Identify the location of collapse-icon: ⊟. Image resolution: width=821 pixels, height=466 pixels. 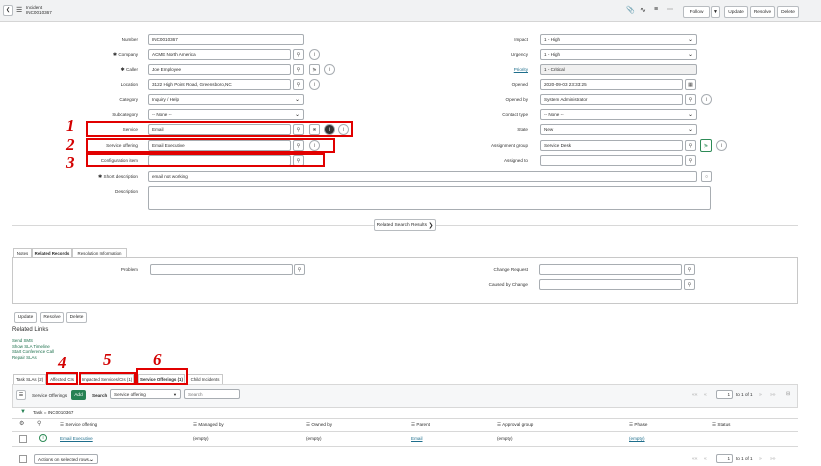
(788, 394).